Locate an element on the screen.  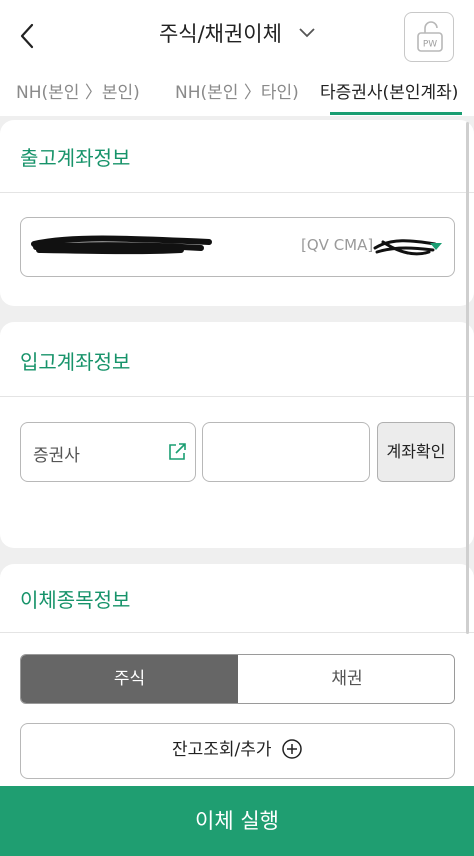
external-link-icon is located at coordinates (177, 451).